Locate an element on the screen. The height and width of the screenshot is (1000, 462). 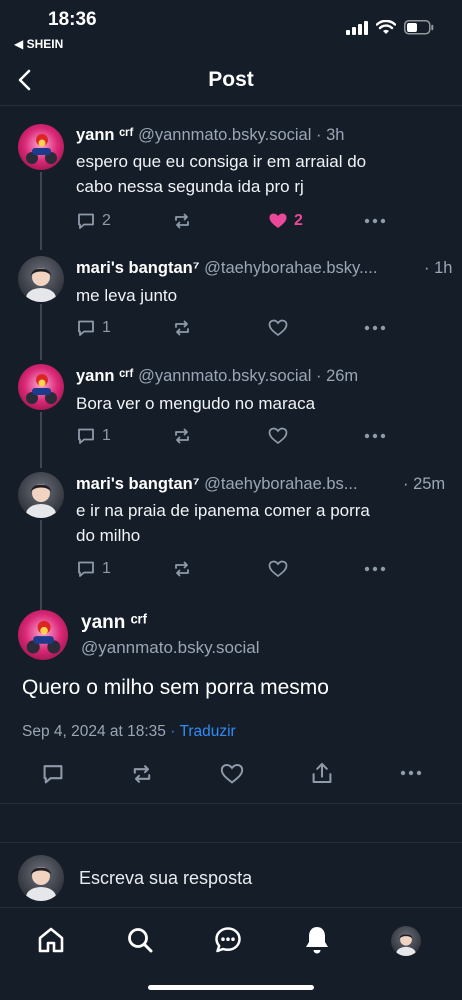
post-date: Sep 4, 2024 at 18:35 is located at coordinates (94, 731).